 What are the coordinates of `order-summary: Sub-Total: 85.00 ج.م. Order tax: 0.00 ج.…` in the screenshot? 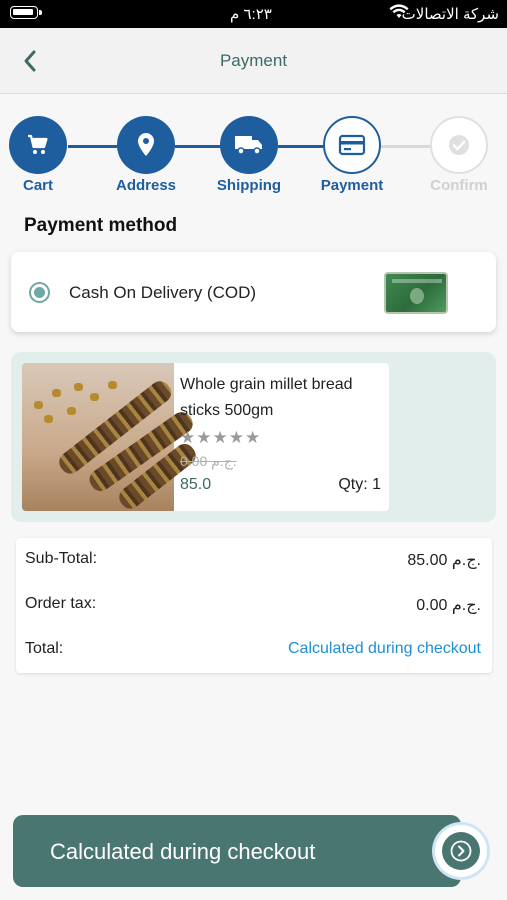 It's located at (254, 605).